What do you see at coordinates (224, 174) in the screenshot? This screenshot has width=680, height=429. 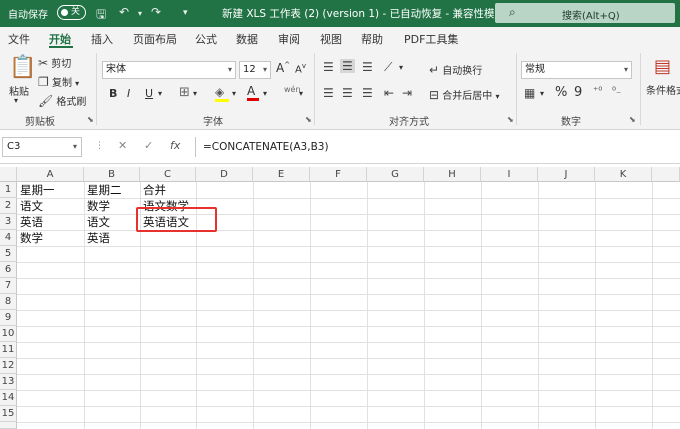 I see `column-header-d: D` at bounding box center [224, 174].